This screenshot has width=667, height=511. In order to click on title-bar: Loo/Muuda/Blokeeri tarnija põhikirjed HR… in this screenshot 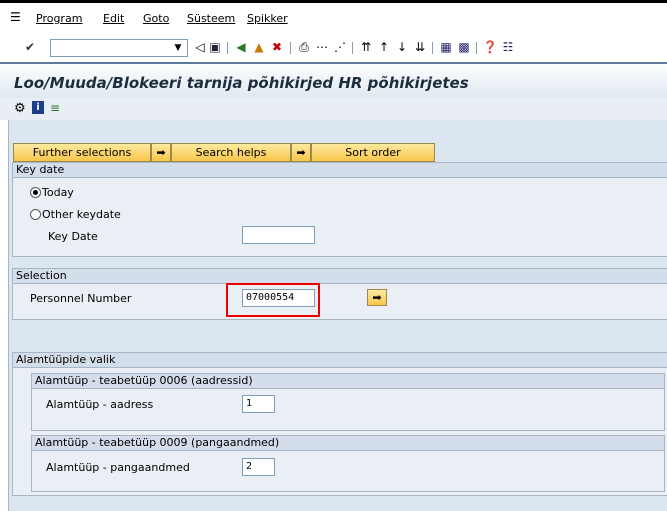, I will do `click(333, 81)`.